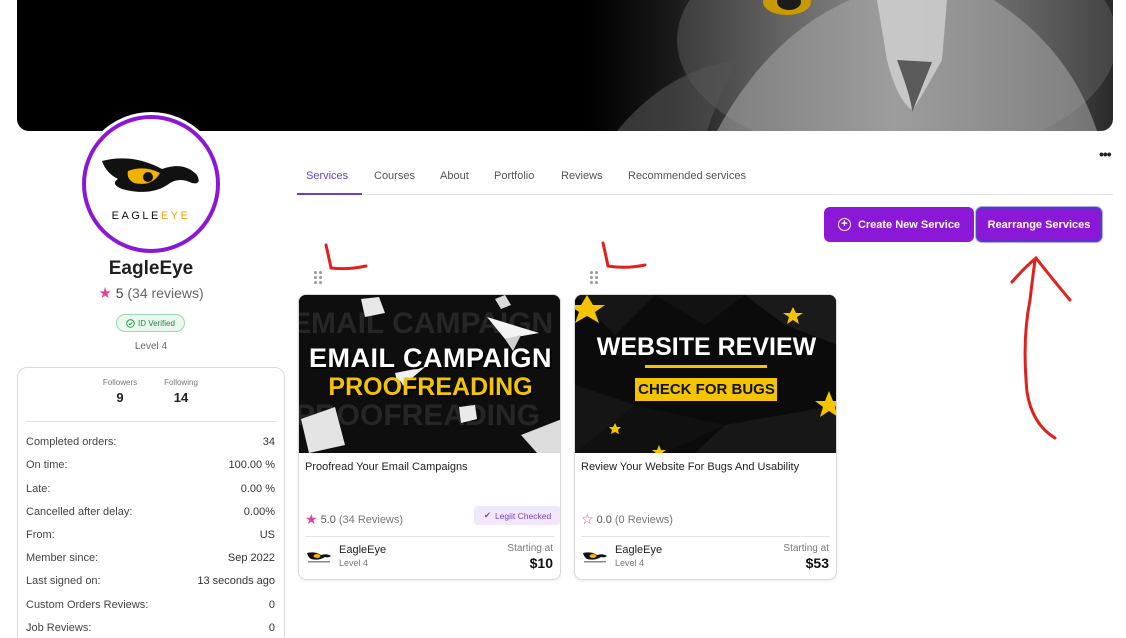  What do you see at coordinates (327, 176) in the screenshot?
I see `tab-services: Services` at bounding box center [327, 176].